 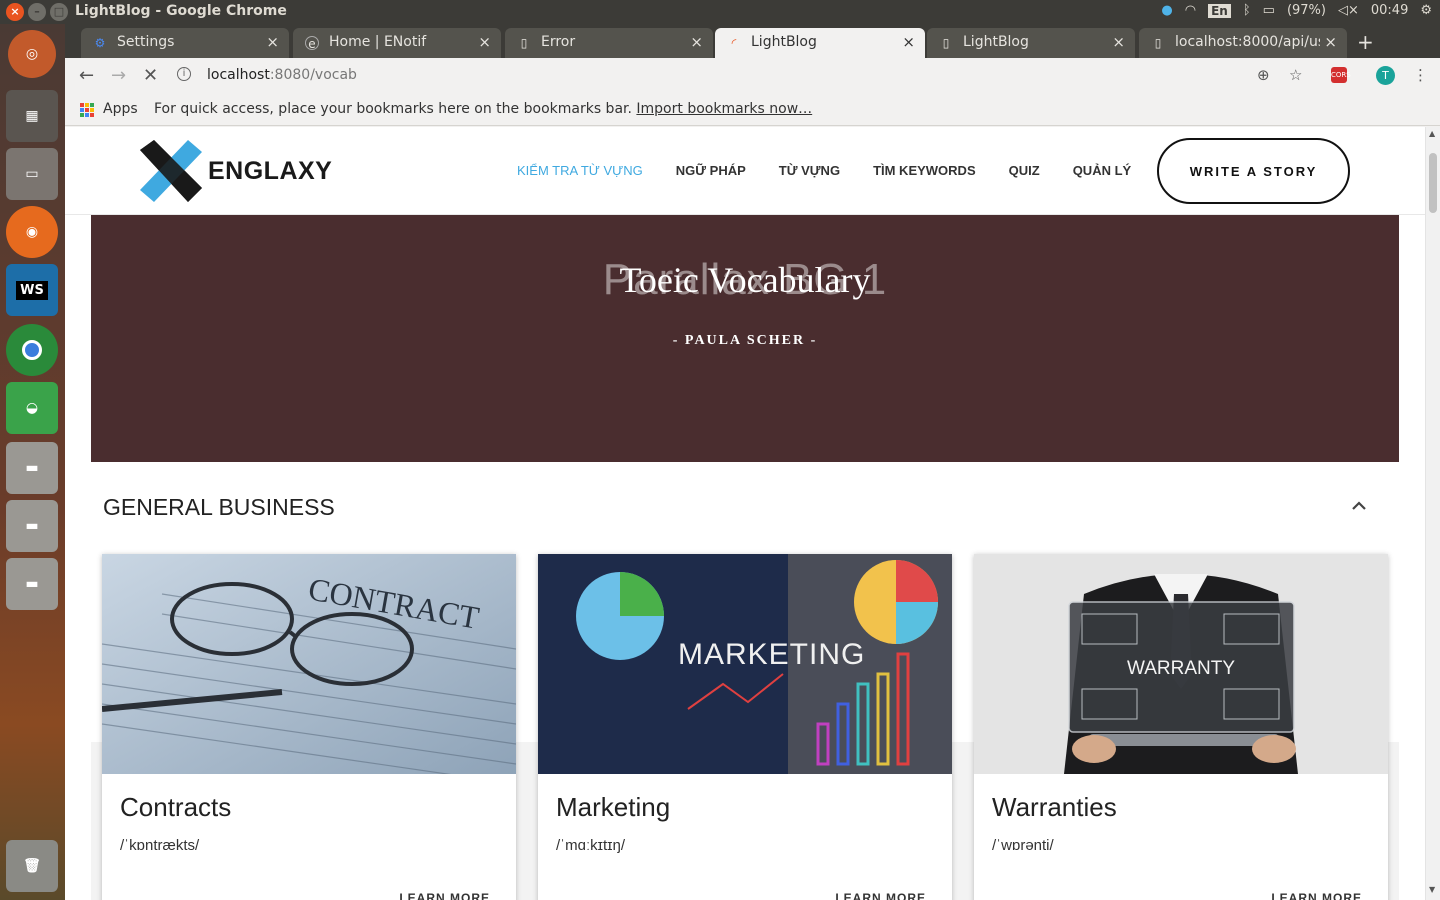 I want to click on clock: 00:49, so click(x=1389, y=10).